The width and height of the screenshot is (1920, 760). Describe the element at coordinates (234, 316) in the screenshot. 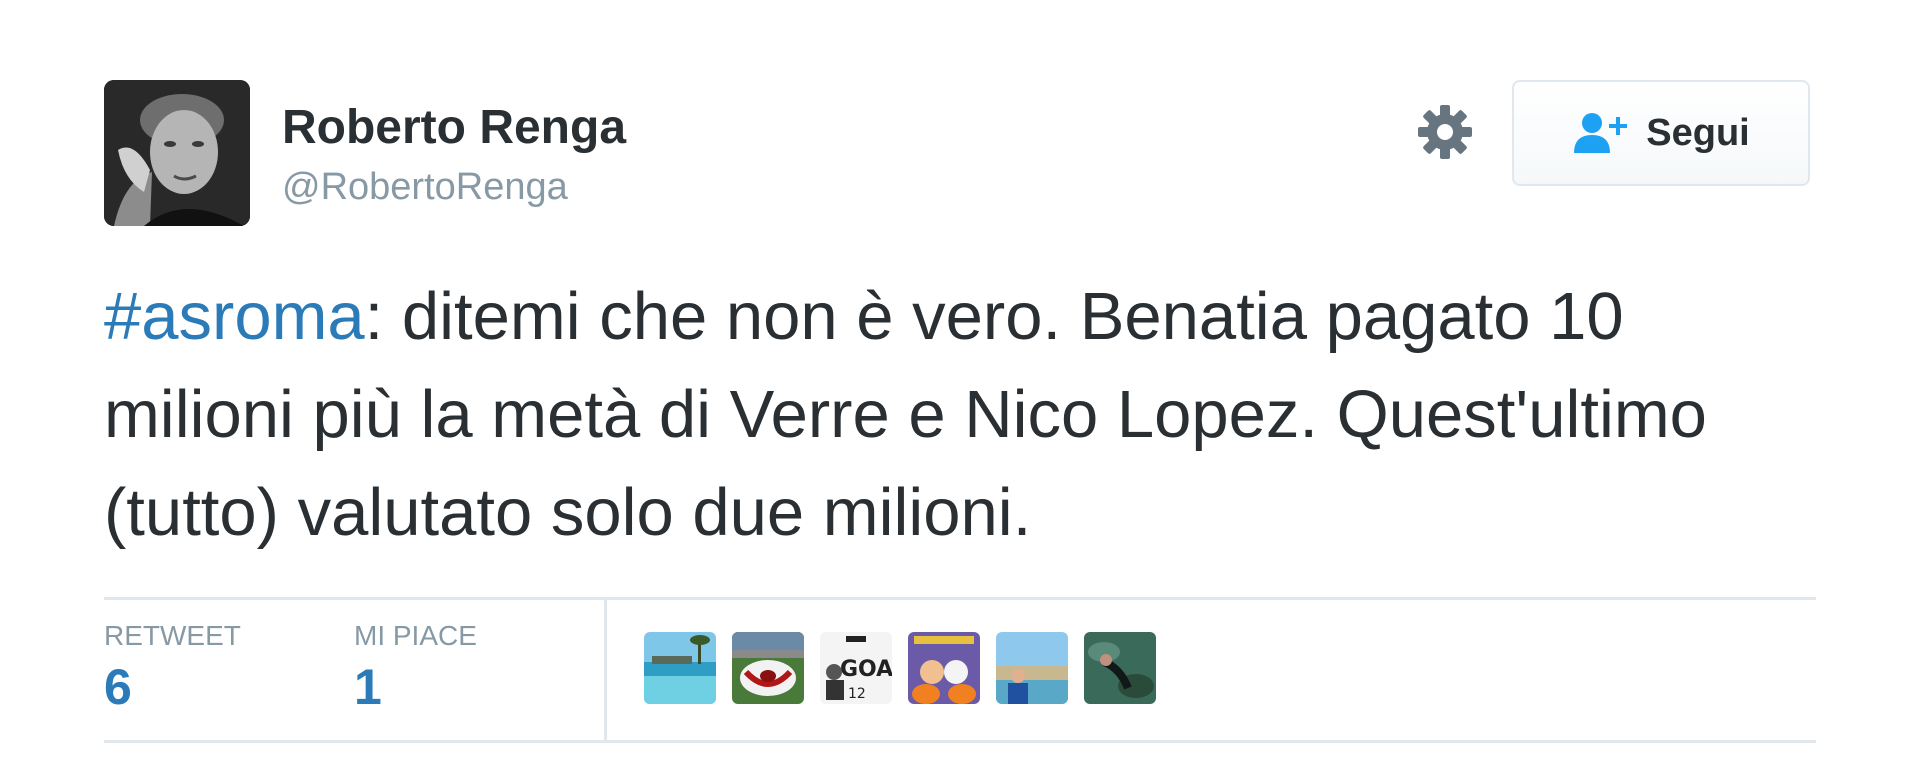

I see `hashtag-link: #asroma` at that location.